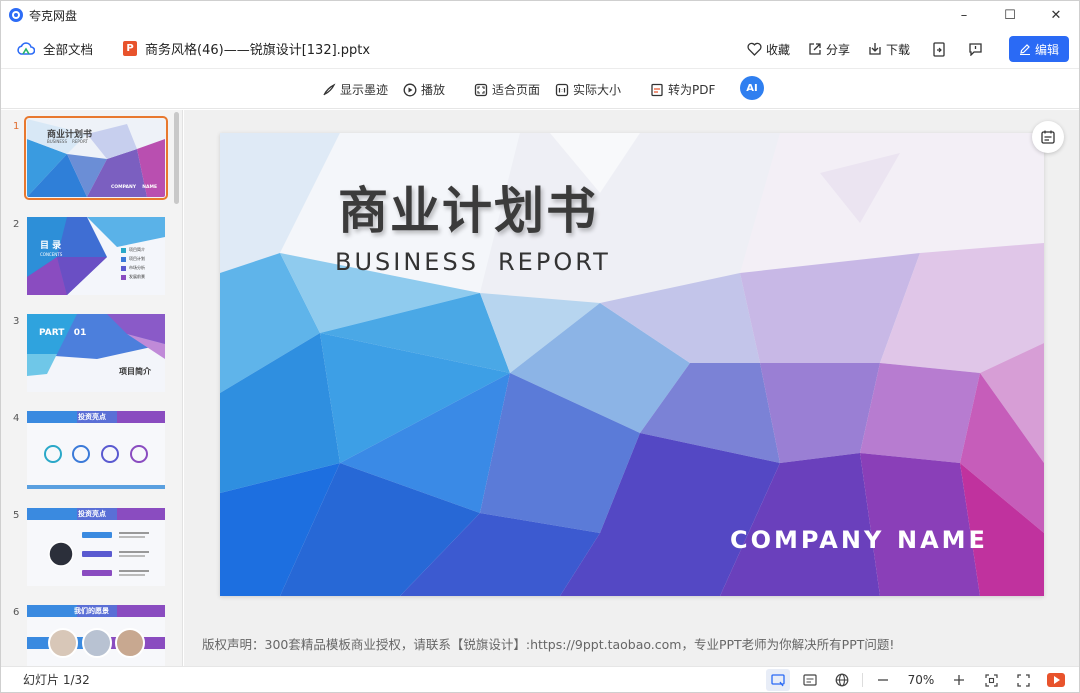 The height and width of the screenshot is (693, 1080). I want to click on slide-thumbnail: 目 录 CONCENTS 项目简介 项目计划 市场分析 发展前景, so click(96, 256).